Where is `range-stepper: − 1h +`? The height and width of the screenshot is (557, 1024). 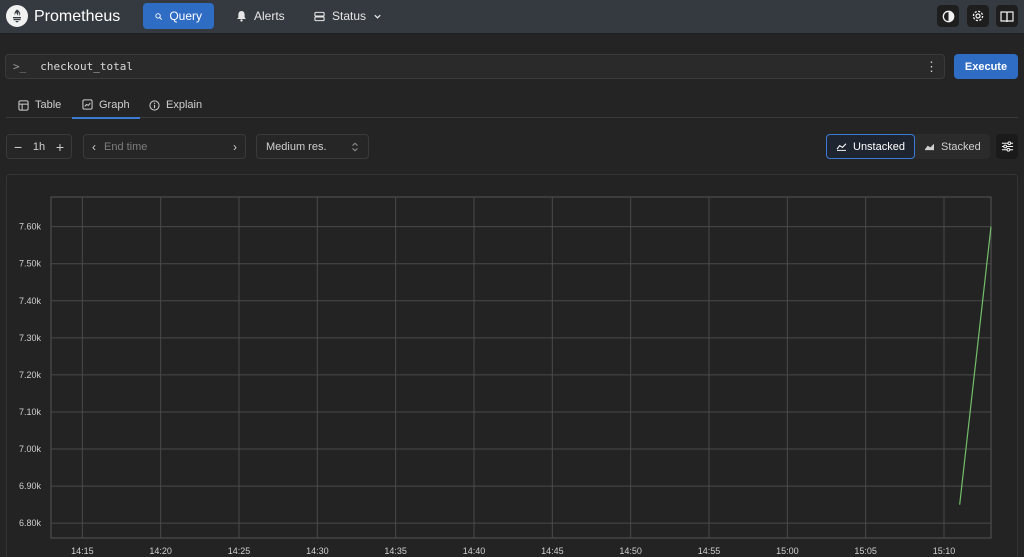
range-stepper: − 1h + is located at coordinates (39, 146).